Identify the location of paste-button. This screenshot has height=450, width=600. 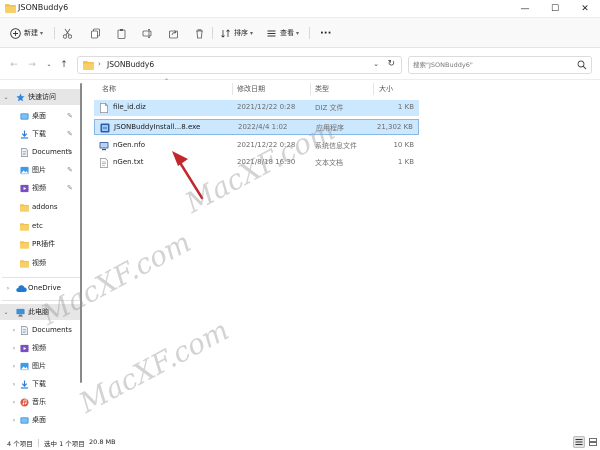
(121, 33).